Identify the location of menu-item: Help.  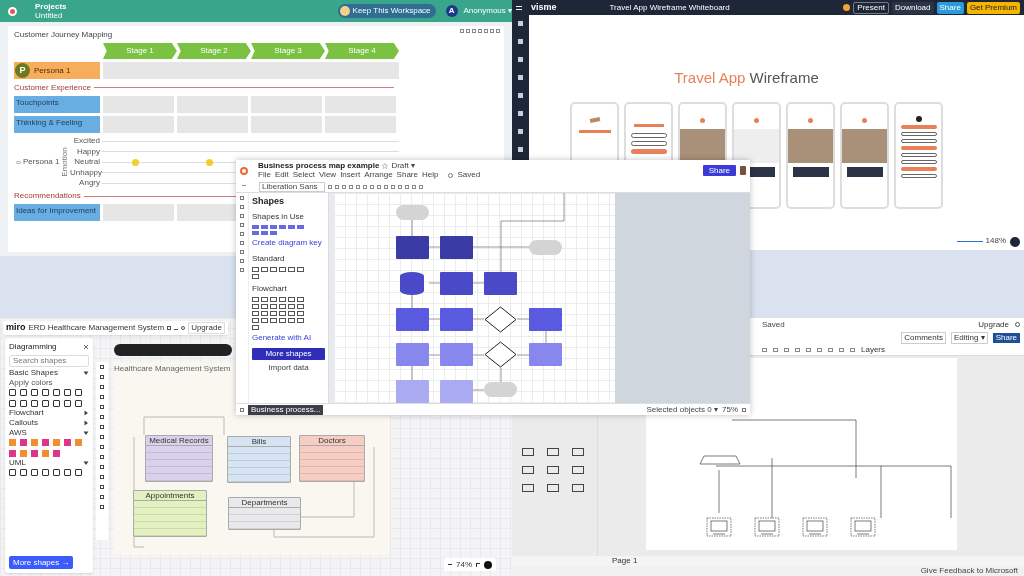
(430, 175).